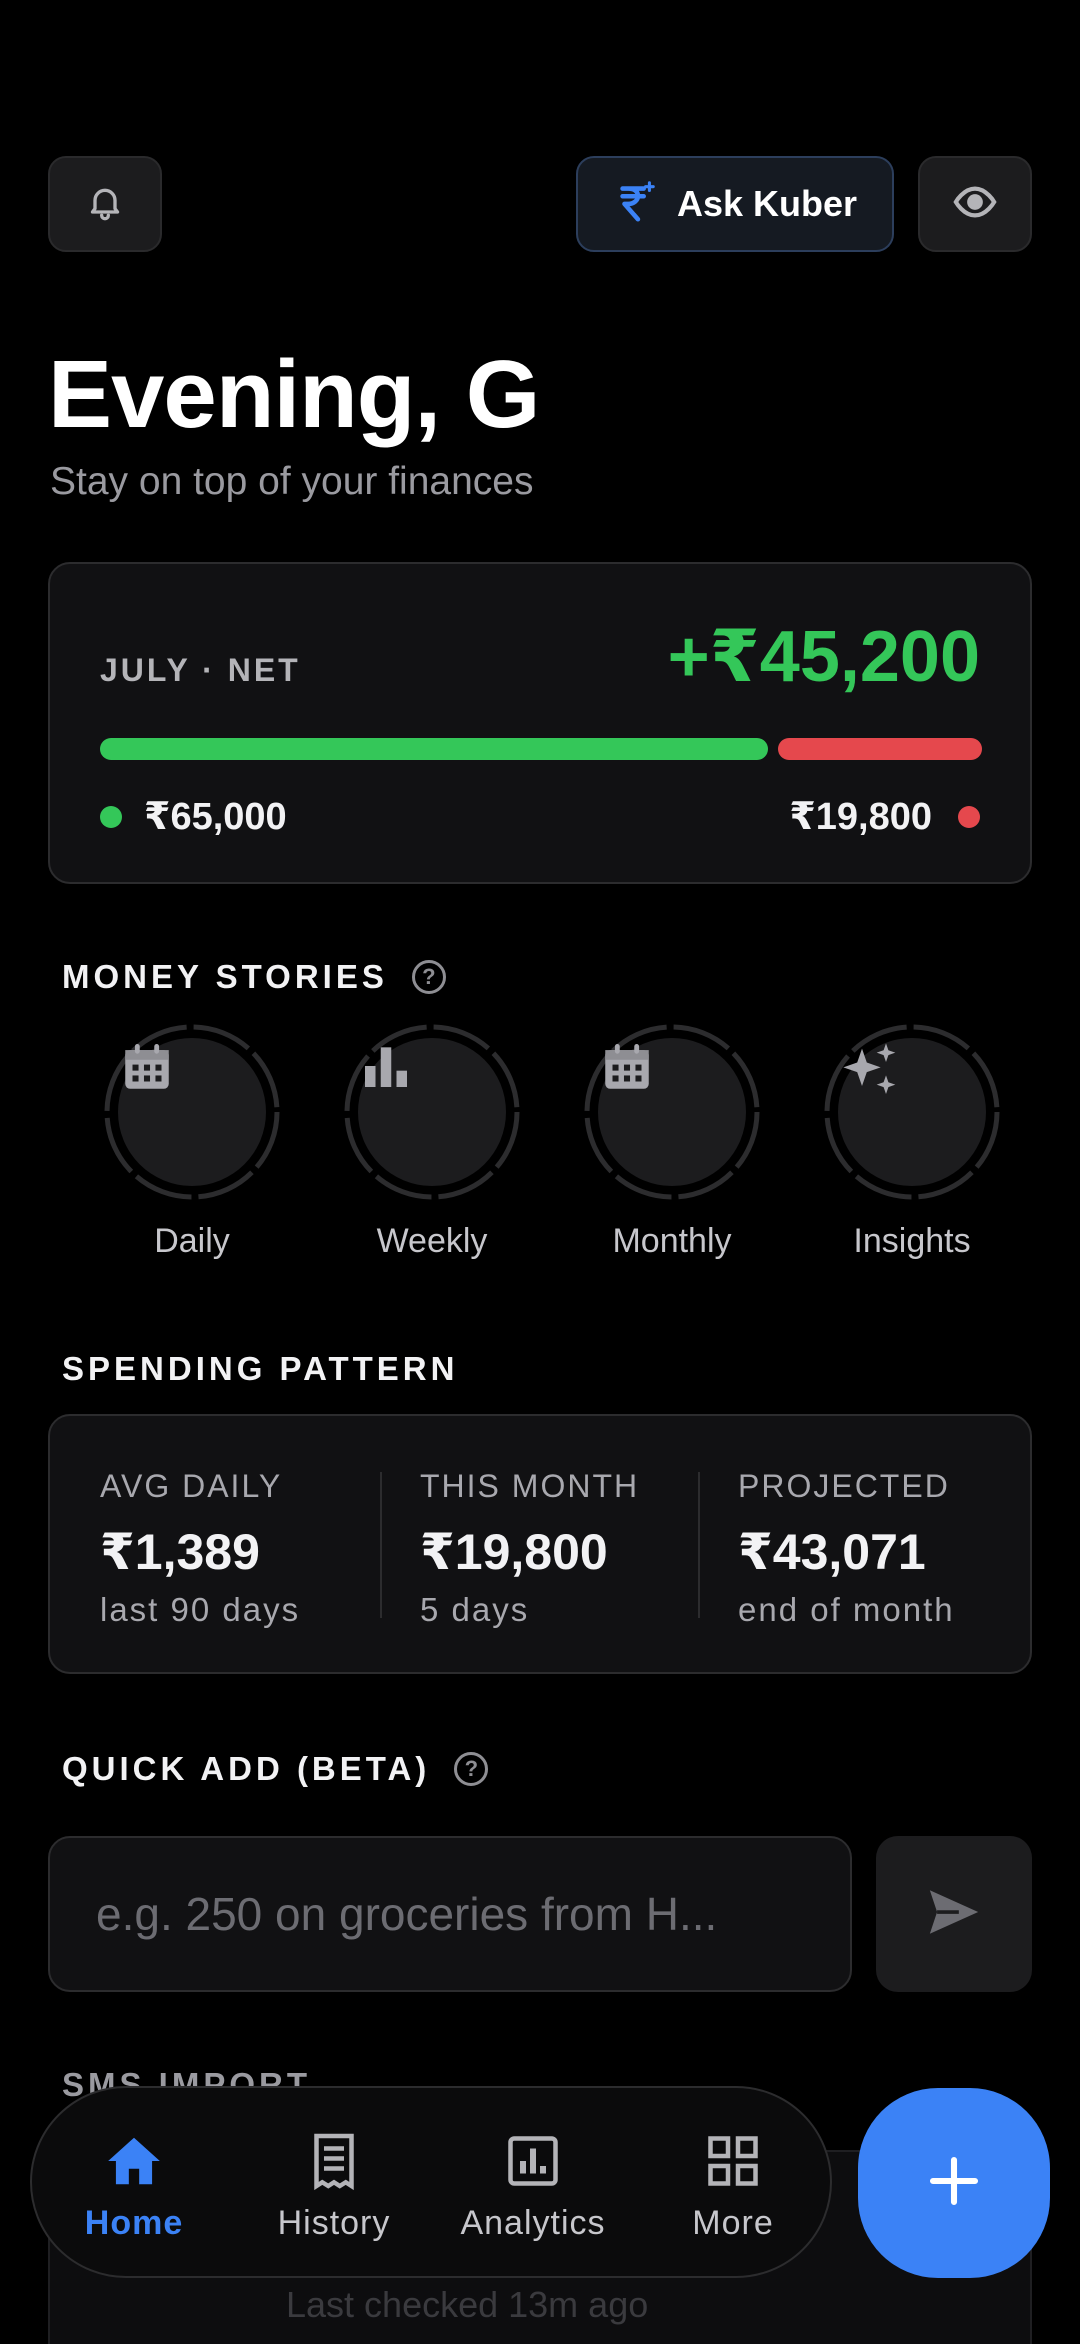 The height and width of the screenshot is (2344, 1080). I want to click on net-amount: +₹45,200, so click(823, 657).